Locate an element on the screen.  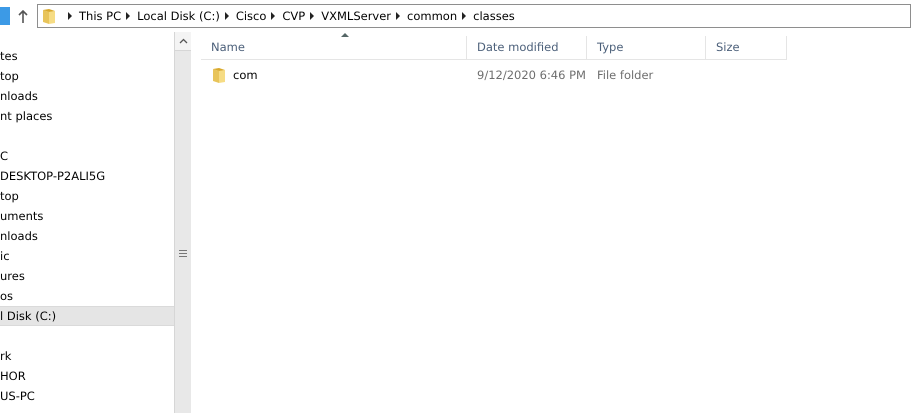
nav-item: tes is located at coordinates (87, 56).